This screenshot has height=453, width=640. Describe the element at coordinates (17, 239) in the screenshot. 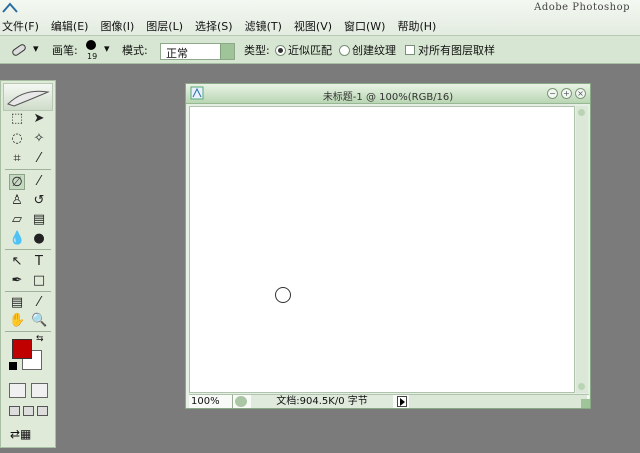

I see `blur-icon: 💧` at that location.